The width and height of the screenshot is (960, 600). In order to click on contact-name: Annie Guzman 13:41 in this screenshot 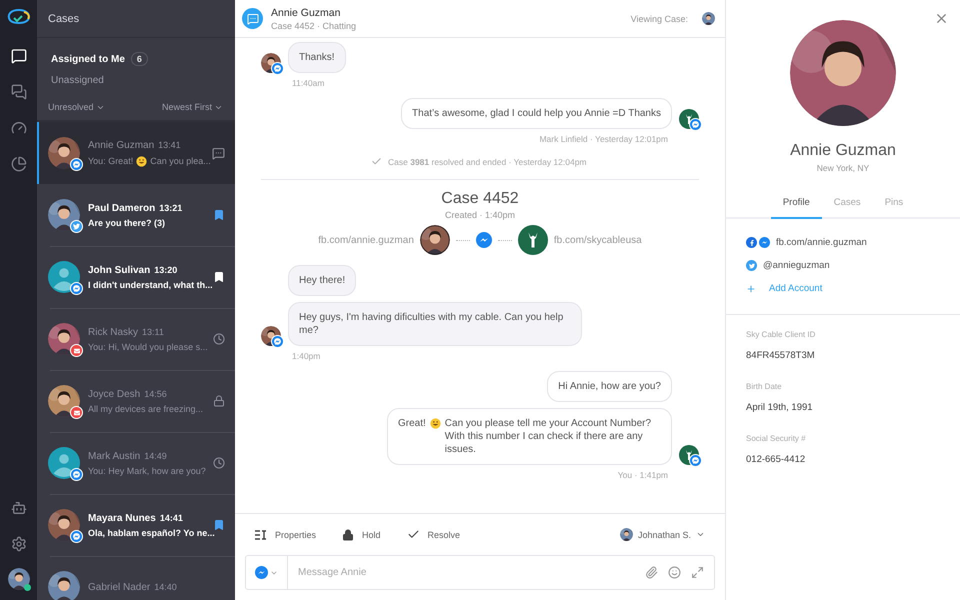, I will do `click(135, 145)`.